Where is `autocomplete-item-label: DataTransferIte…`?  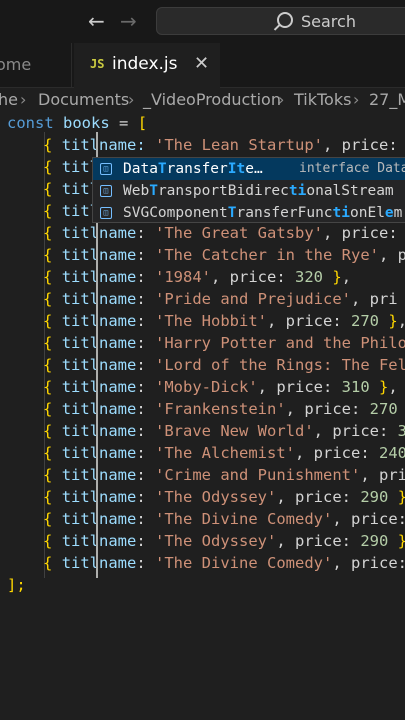
autocomplete-item-label: DataTransferIte… is located at coordinates (193, 169).